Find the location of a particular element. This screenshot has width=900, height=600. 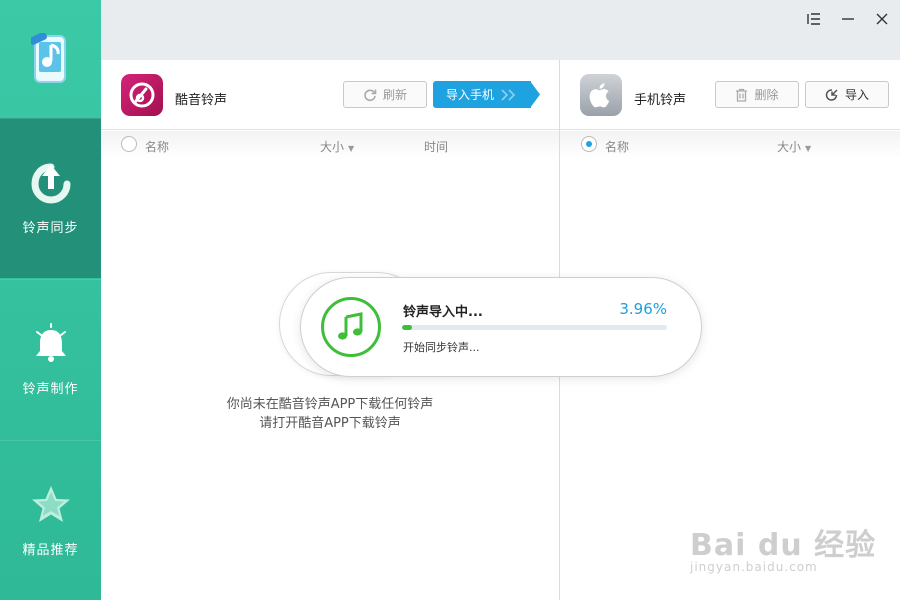

apple-icon is located at coordinates (601, 95).